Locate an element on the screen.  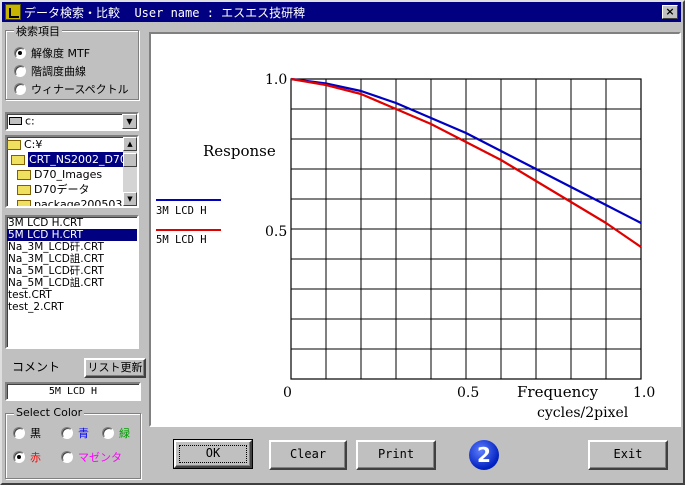
drive-icon is located at coordinates (15, 121).